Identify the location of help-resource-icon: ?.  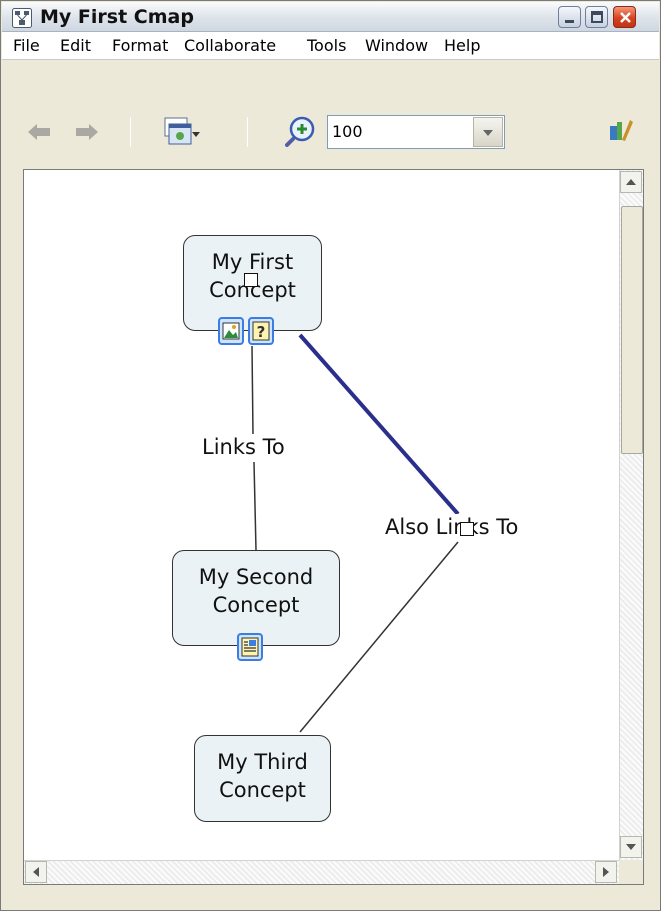
(261, 331).